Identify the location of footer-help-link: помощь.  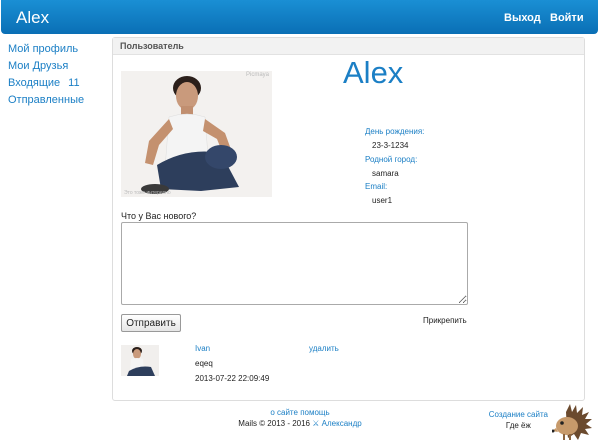
(314, 412).